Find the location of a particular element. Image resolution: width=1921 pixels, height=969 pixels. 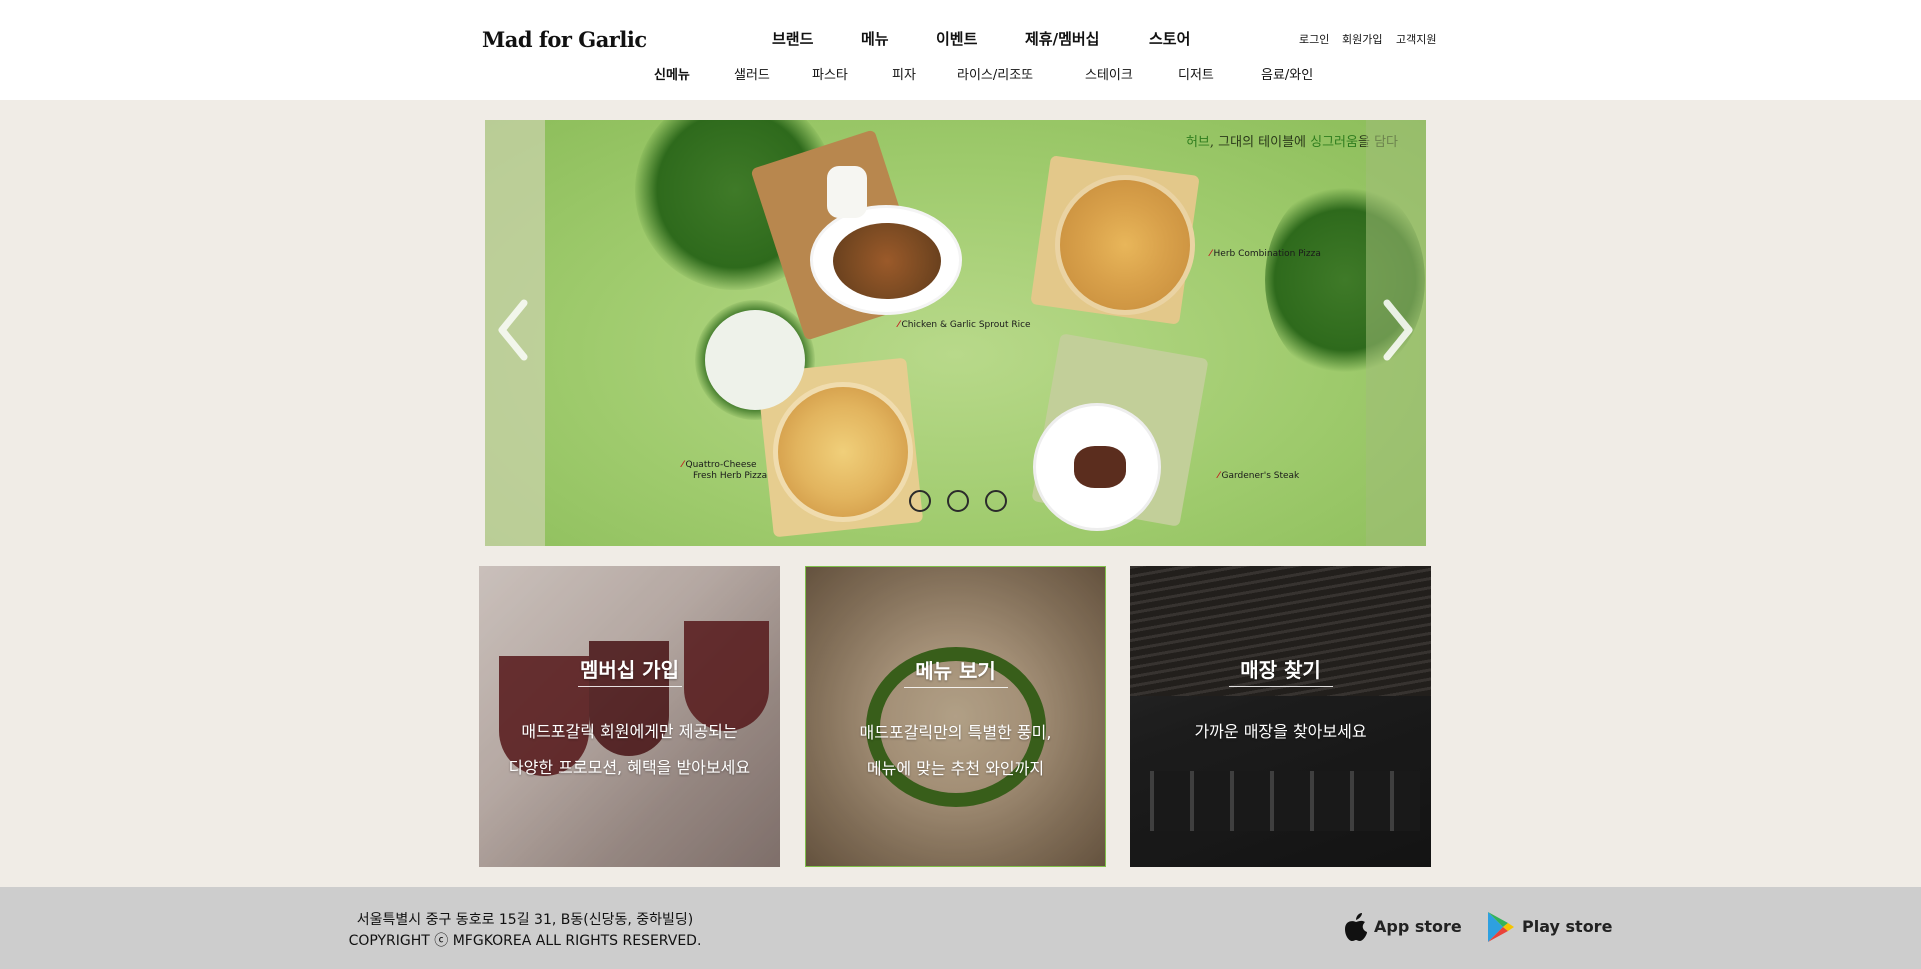

main-navigation: 브랜드 메뉴 이벤트 제휴/멤버십 스토어 is located at coordinates (960, 39).